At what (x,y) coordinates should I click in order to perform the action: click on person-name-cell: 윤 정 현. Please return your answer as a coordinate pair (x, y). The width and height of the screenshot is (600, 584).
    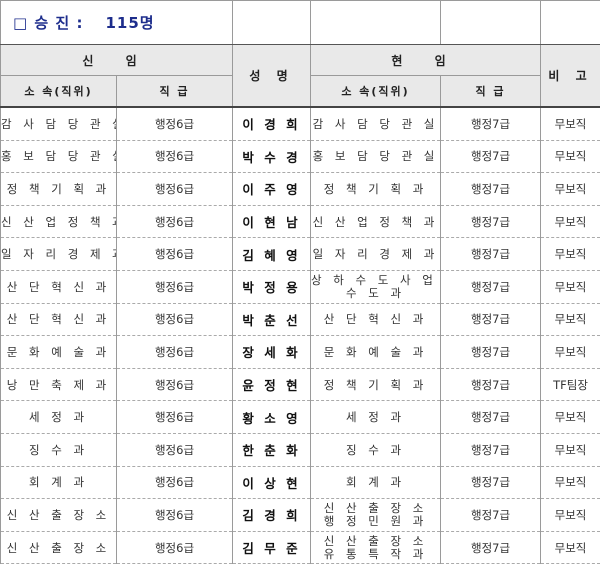
    Looking at the image, I should click on (272, 384).